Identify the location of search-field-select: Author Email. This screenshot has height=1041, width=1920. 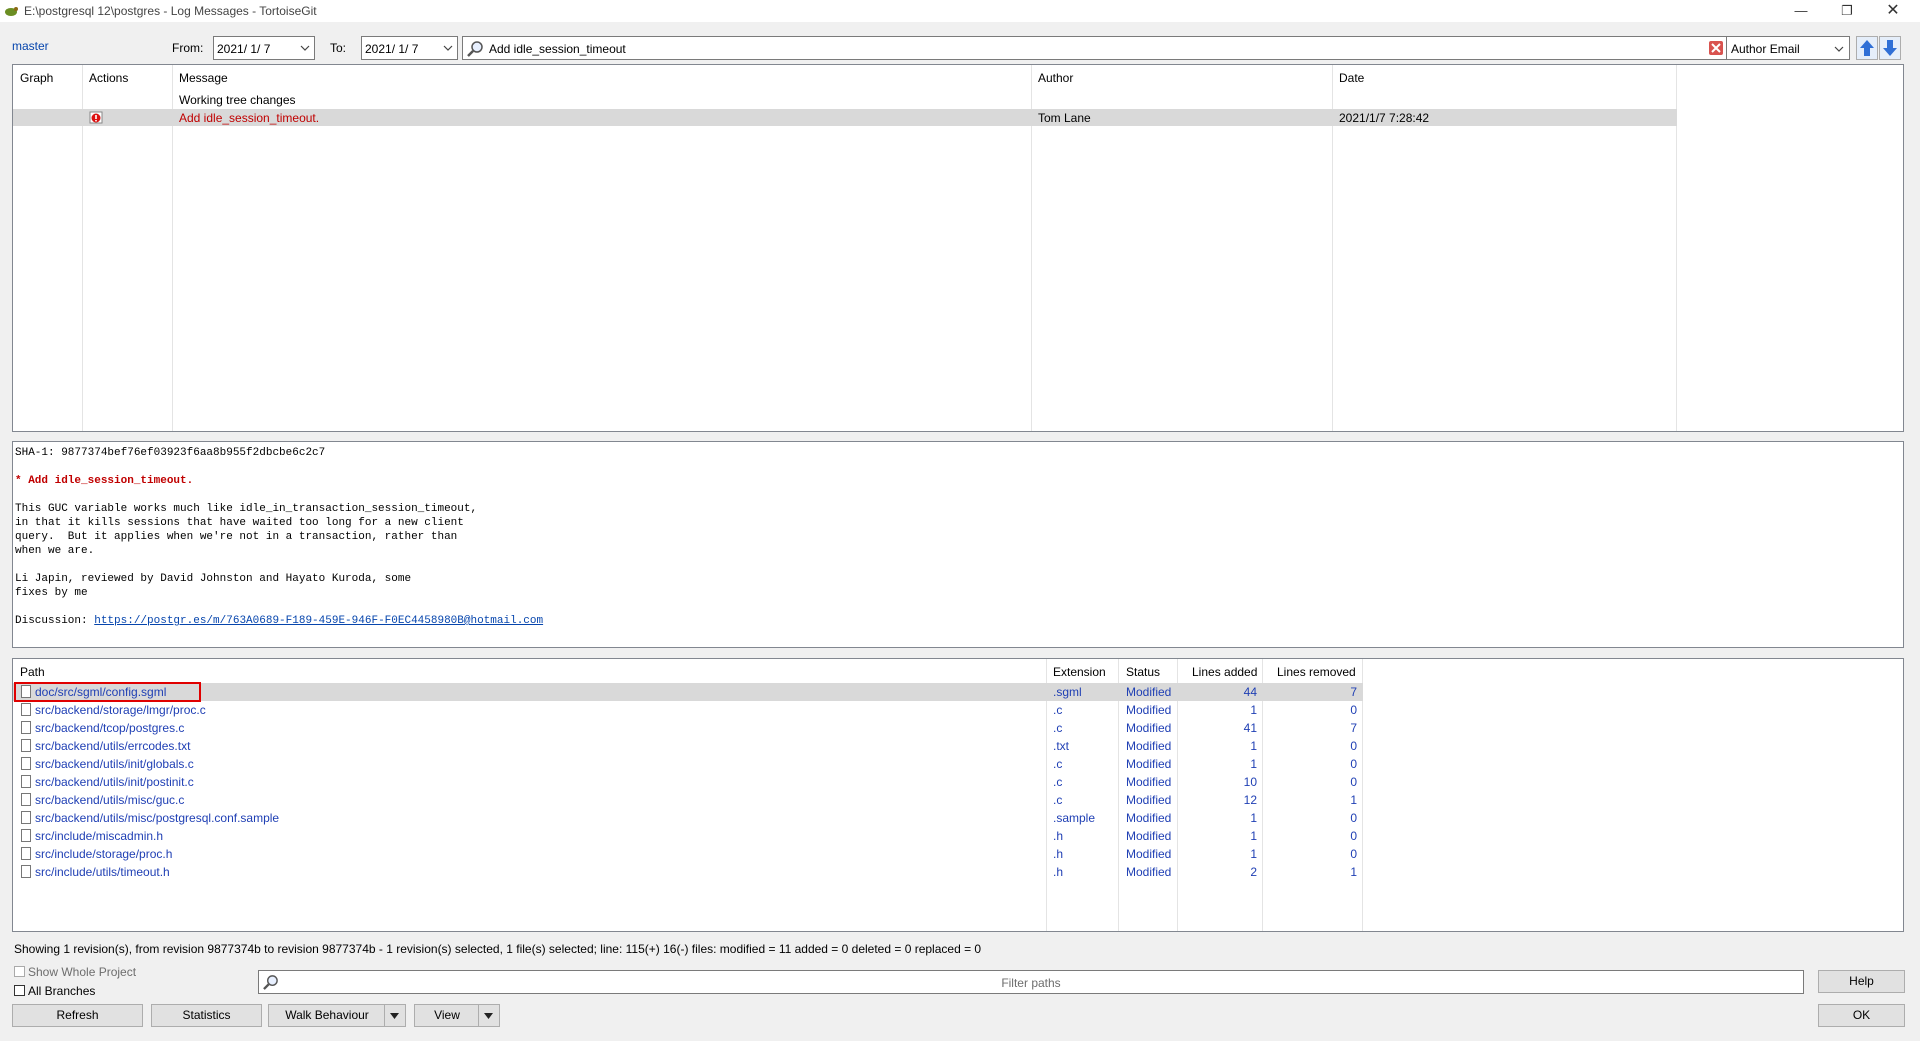
(1788, 48).